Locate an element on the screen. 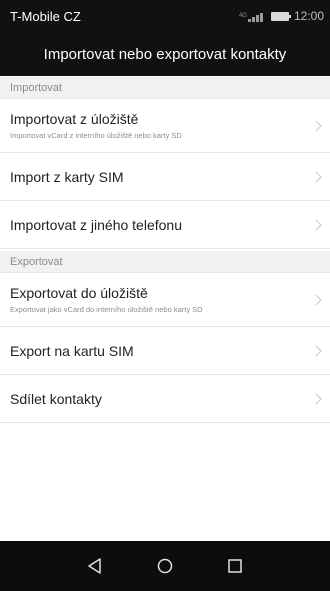 The height and width of the screenshot is (591, 330). recents-button is located at coordinates (235, 566).